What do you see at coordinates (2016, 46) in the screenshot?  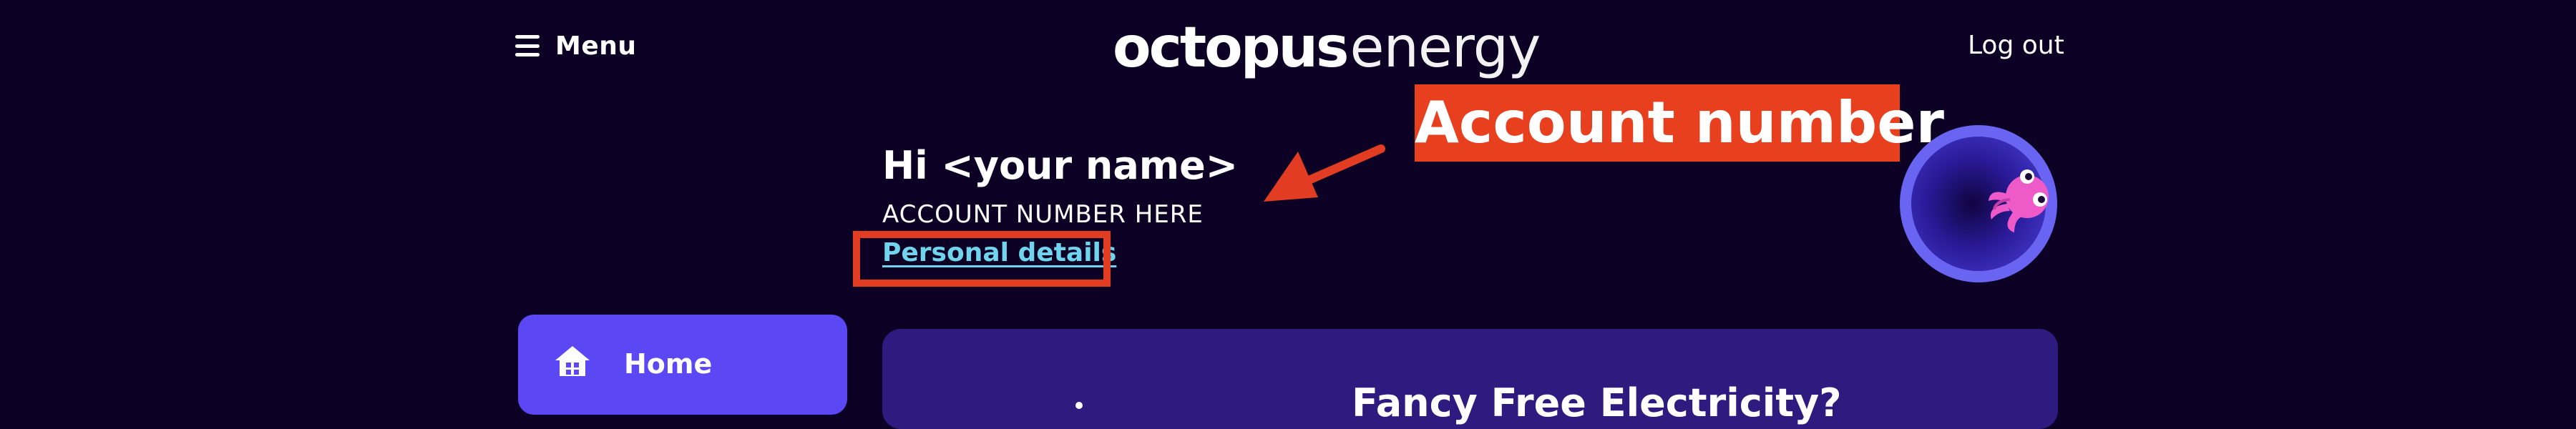 I see `logout-link: Log out` at bounding box center [2016, 46].